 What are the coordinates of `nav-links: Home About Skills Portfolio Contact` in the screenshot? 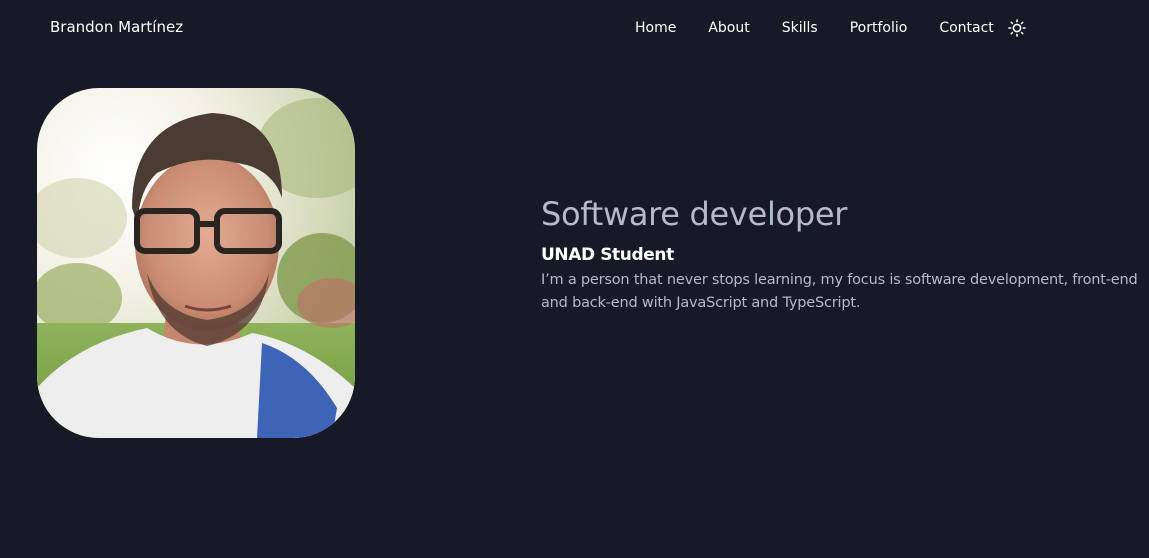 It's located at (830, 27).